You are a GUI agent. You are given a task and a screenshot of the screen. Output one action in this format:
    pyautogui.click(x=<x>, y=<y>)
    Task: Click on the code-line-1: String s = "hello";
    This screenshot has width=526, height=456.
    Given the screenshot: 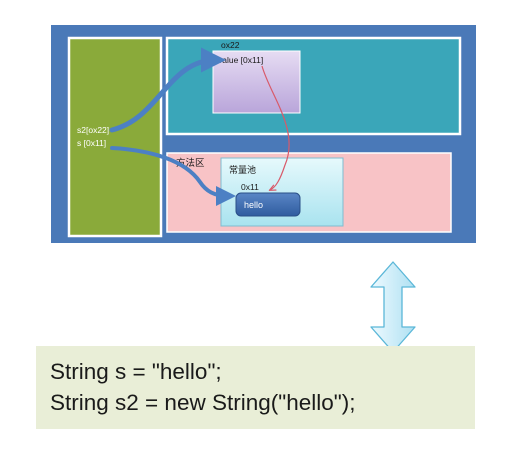 What is the action you would take?
    pyautogui.click(x=136, y=371)
    